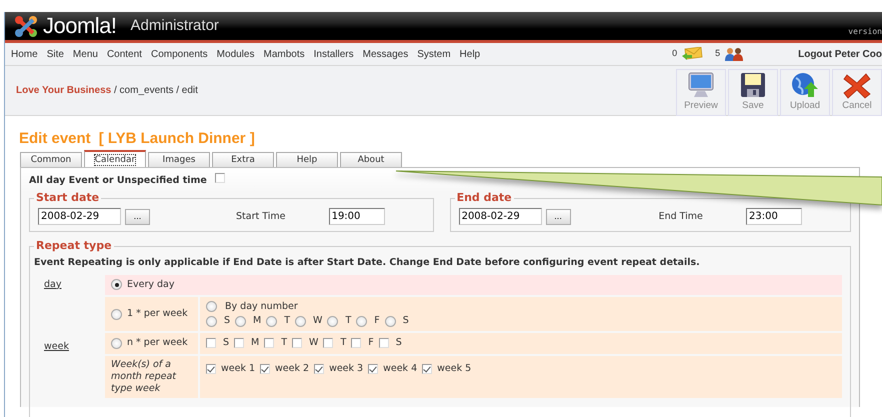 This screenshot has width=882, height=417. What do you see at coordinates (179, 54) in the screenshot?
I see `menu-item: Components` at bounding box center [179, 54].